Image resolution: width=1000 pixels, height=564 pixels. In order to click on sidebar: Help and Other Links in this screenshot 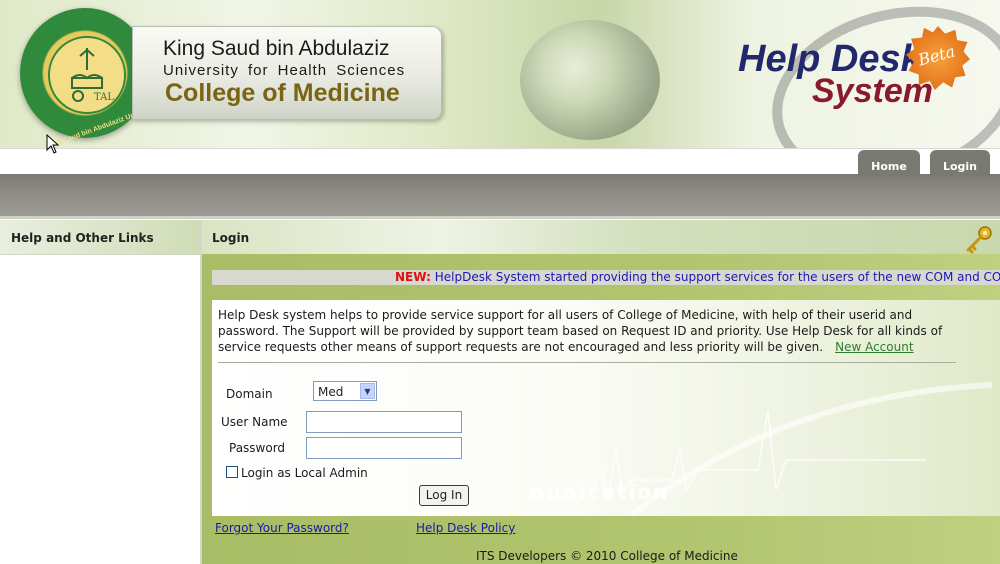, I will do `click(101, 392)`.